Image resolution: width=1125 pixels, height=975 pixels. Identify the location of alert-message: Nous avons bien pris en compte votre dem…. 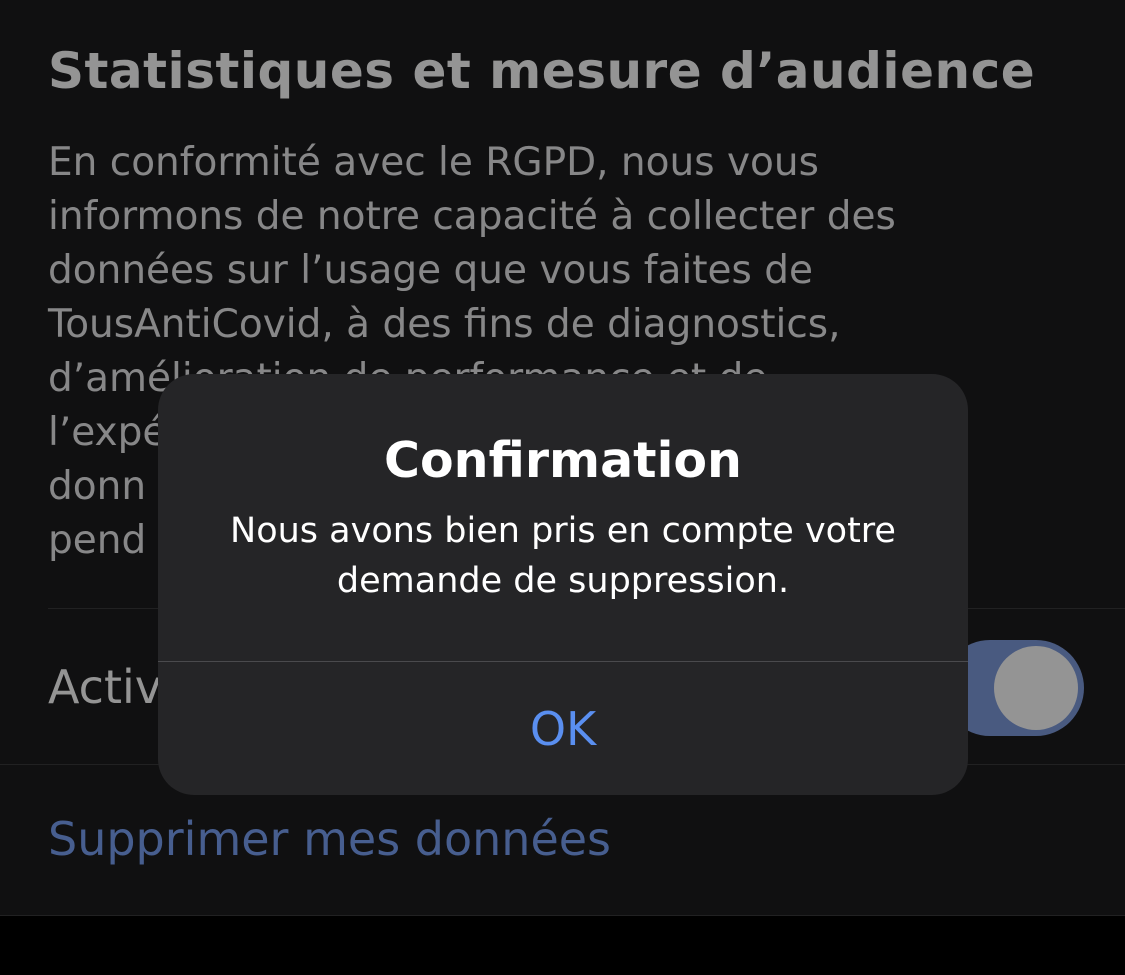
(563, 556).